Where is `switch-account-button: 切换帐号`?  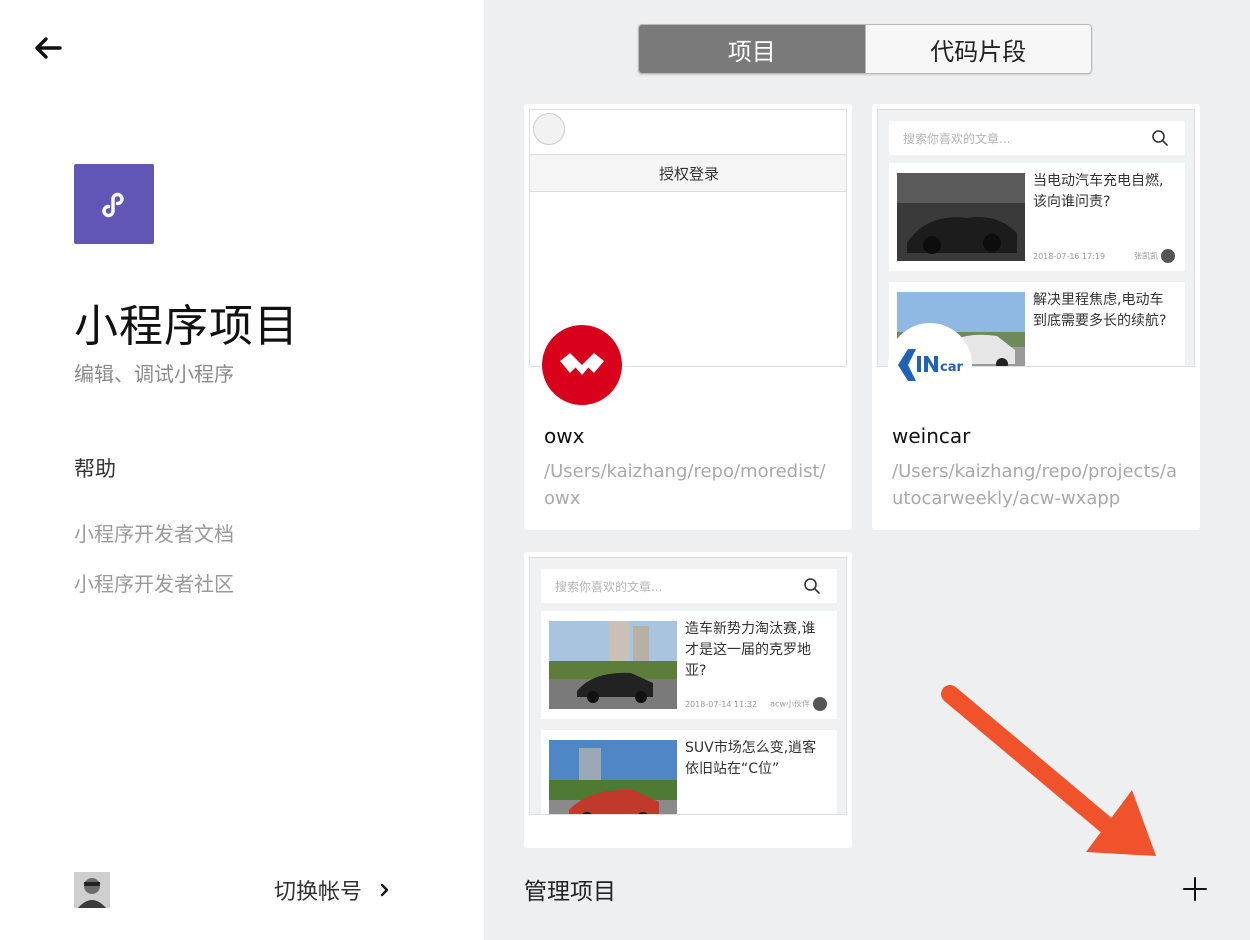 switch-account-button: 切换帐号 is located at coordinates (332, 890).